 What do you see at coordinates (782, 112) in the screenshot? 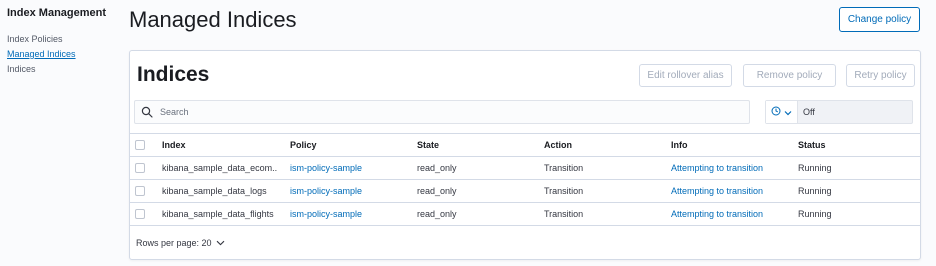
I see `refresh-interval-toggle` at bounding box center [782, 112].